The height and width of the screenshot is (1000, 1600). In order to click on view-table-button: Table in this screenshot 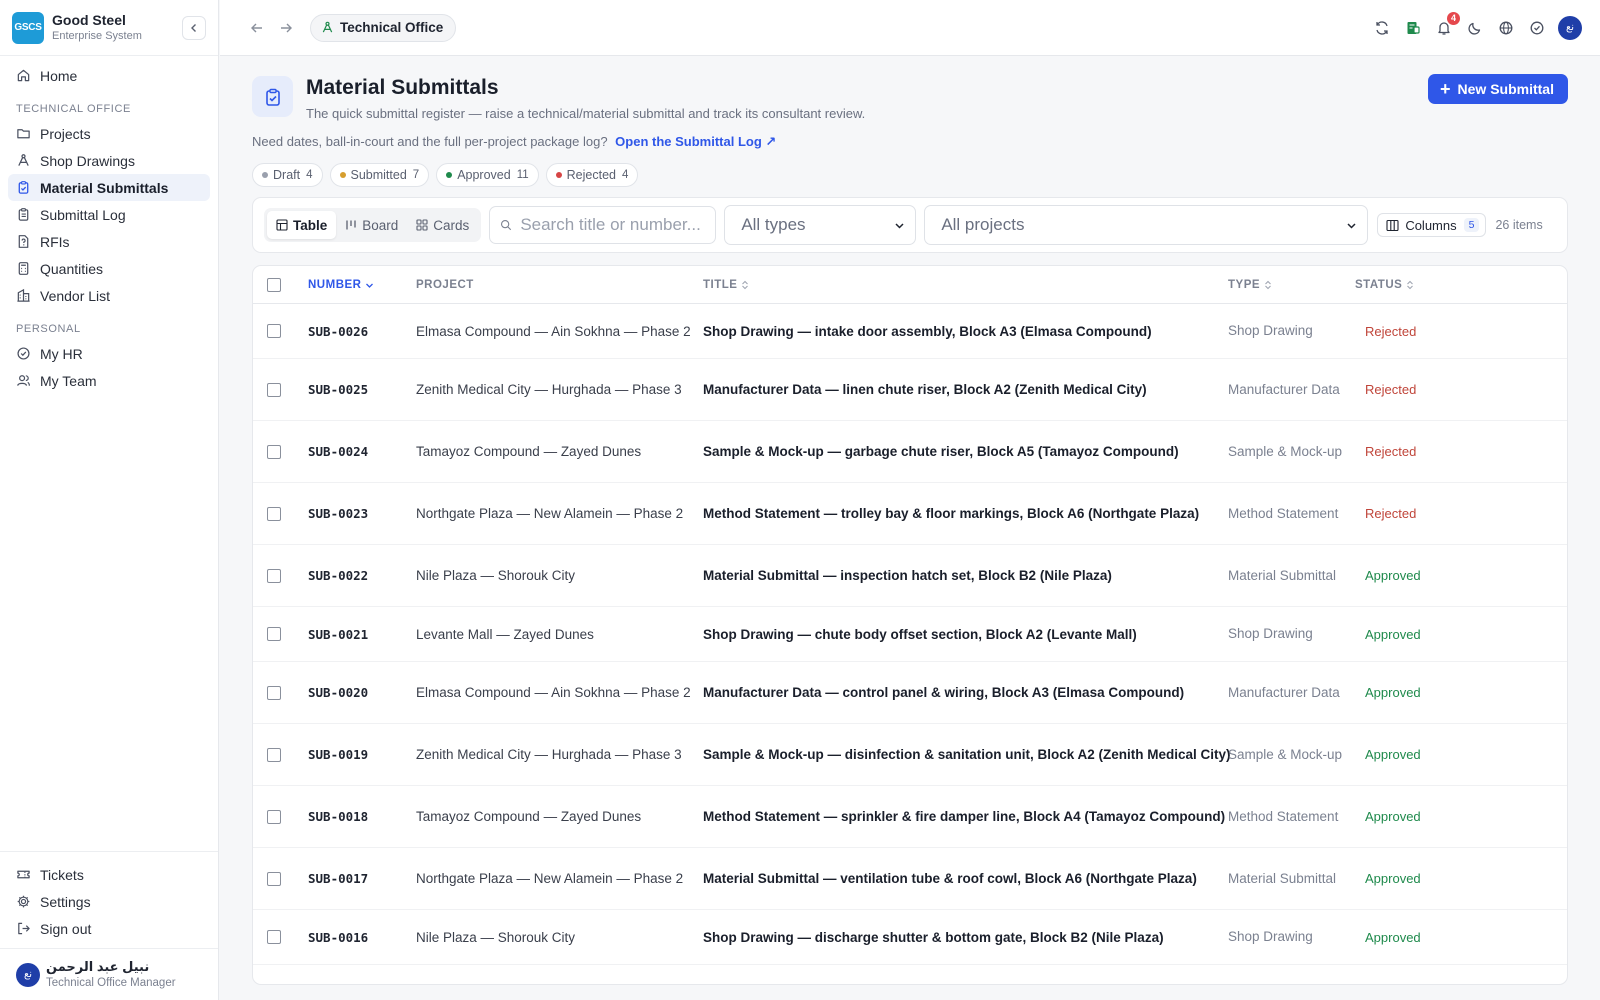, I will do `click(302, 225)`.